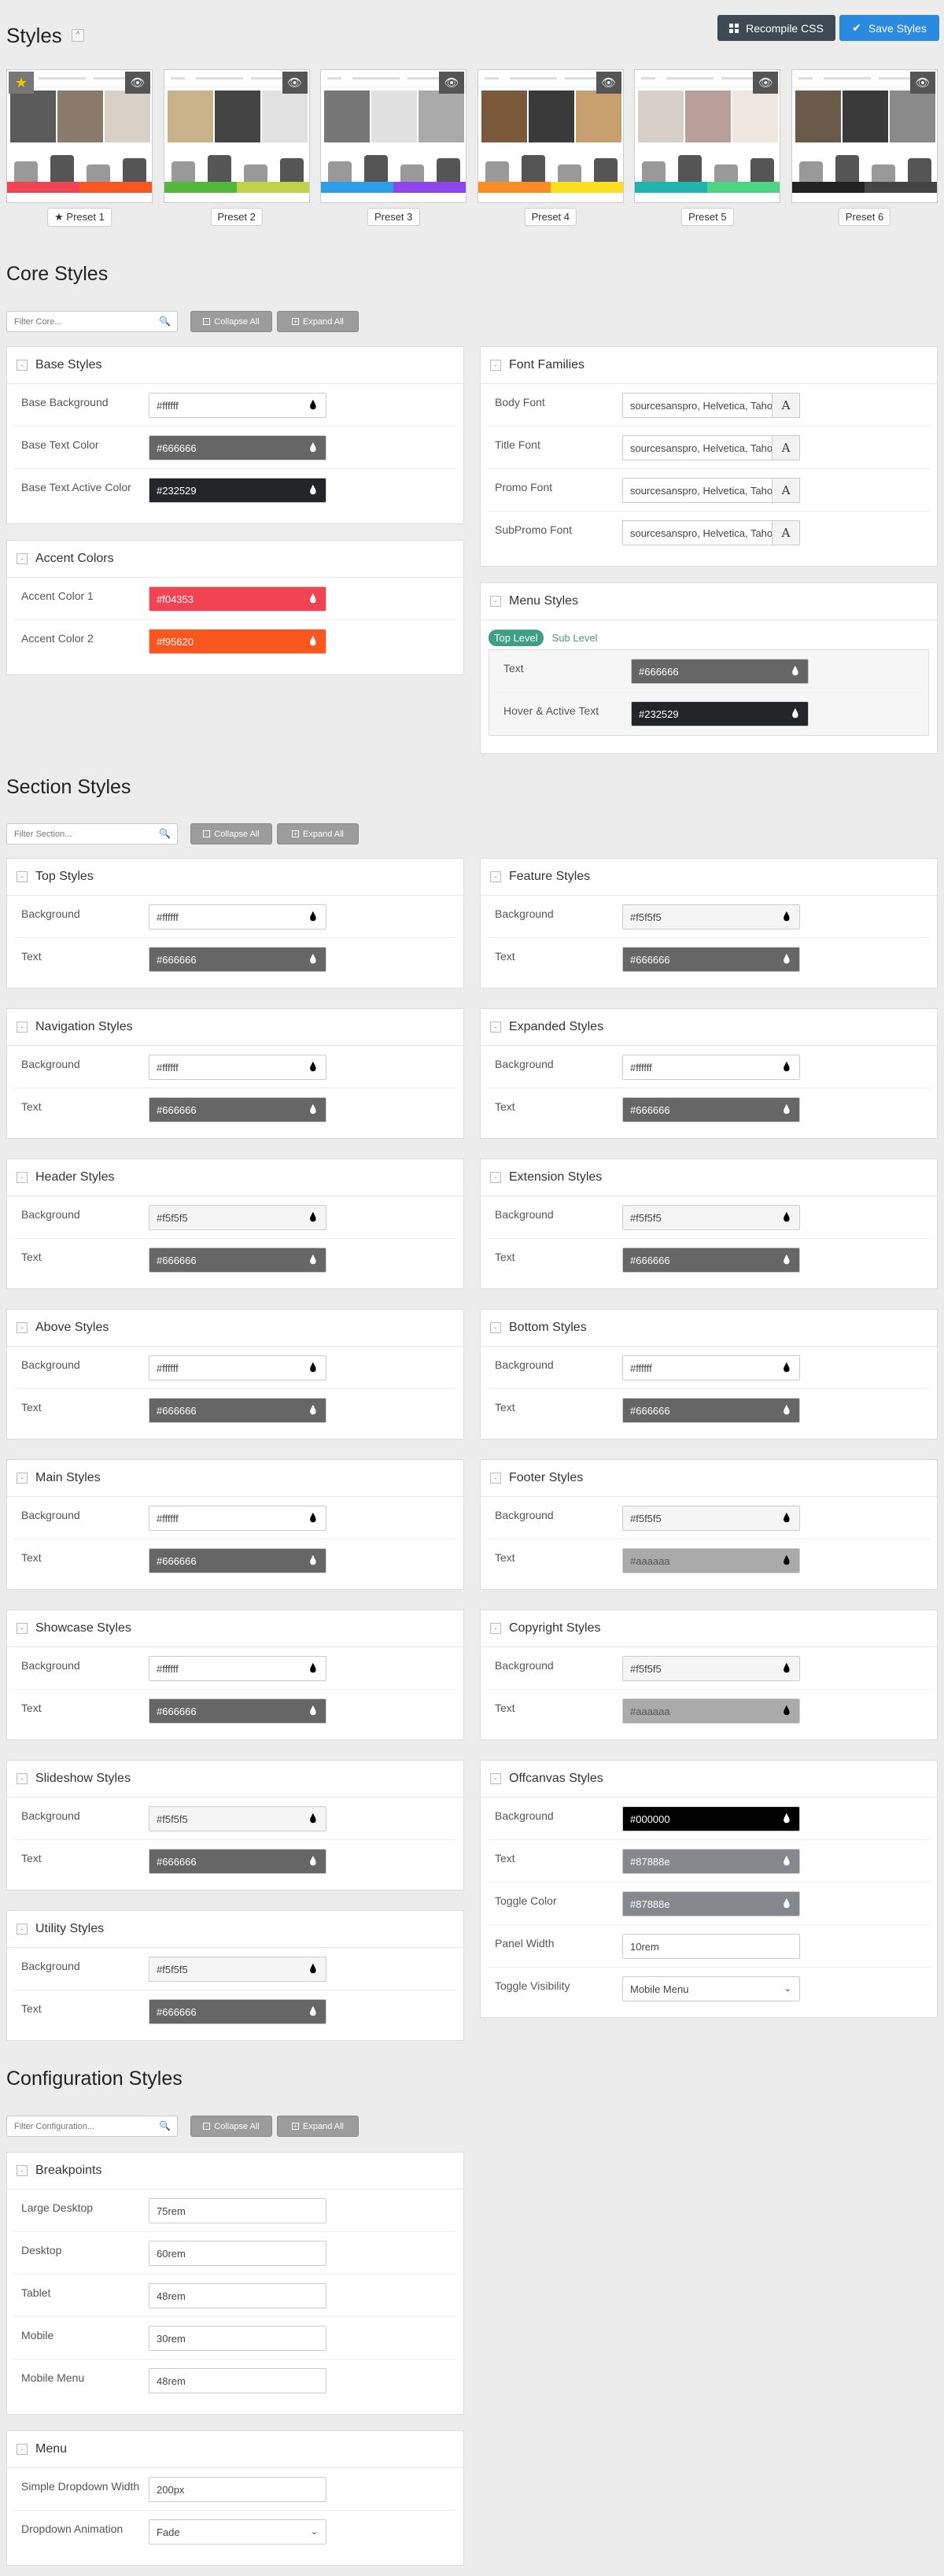 The width and height of the screenshot is (944, 2576). Describe the element at coordinates (237, 2338) in the screenshot. I see `text-input: 30rem` at that location.